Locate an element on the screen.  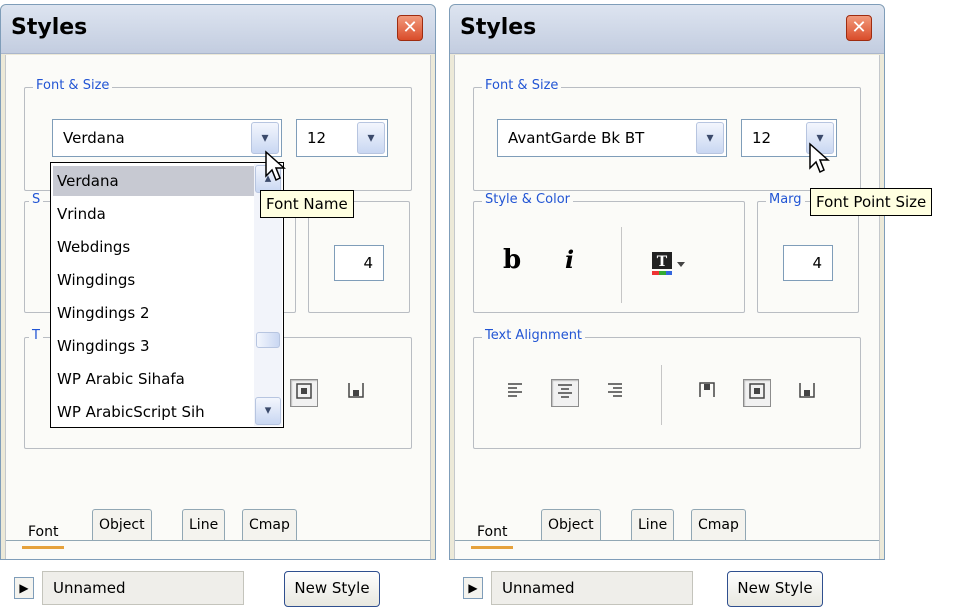
scroll-thumb is located at coordinates (268, 340).